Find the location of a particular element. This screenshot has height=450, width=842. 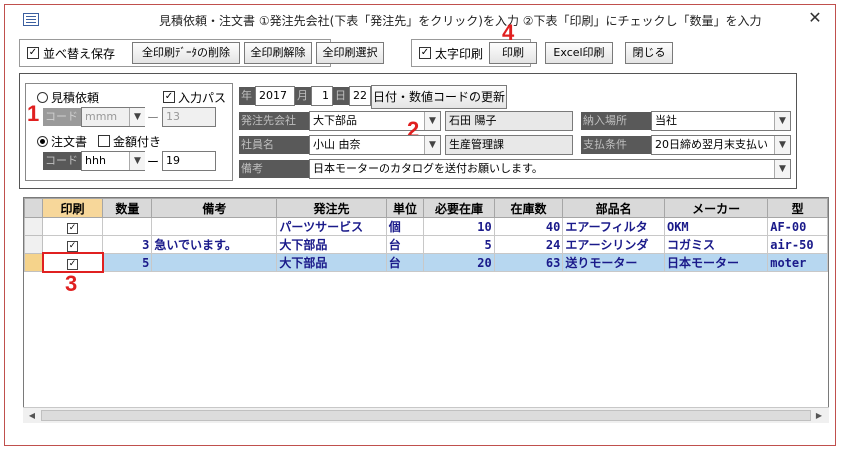

column-header-remarks: 備考 is located at coordinates (214, 208).